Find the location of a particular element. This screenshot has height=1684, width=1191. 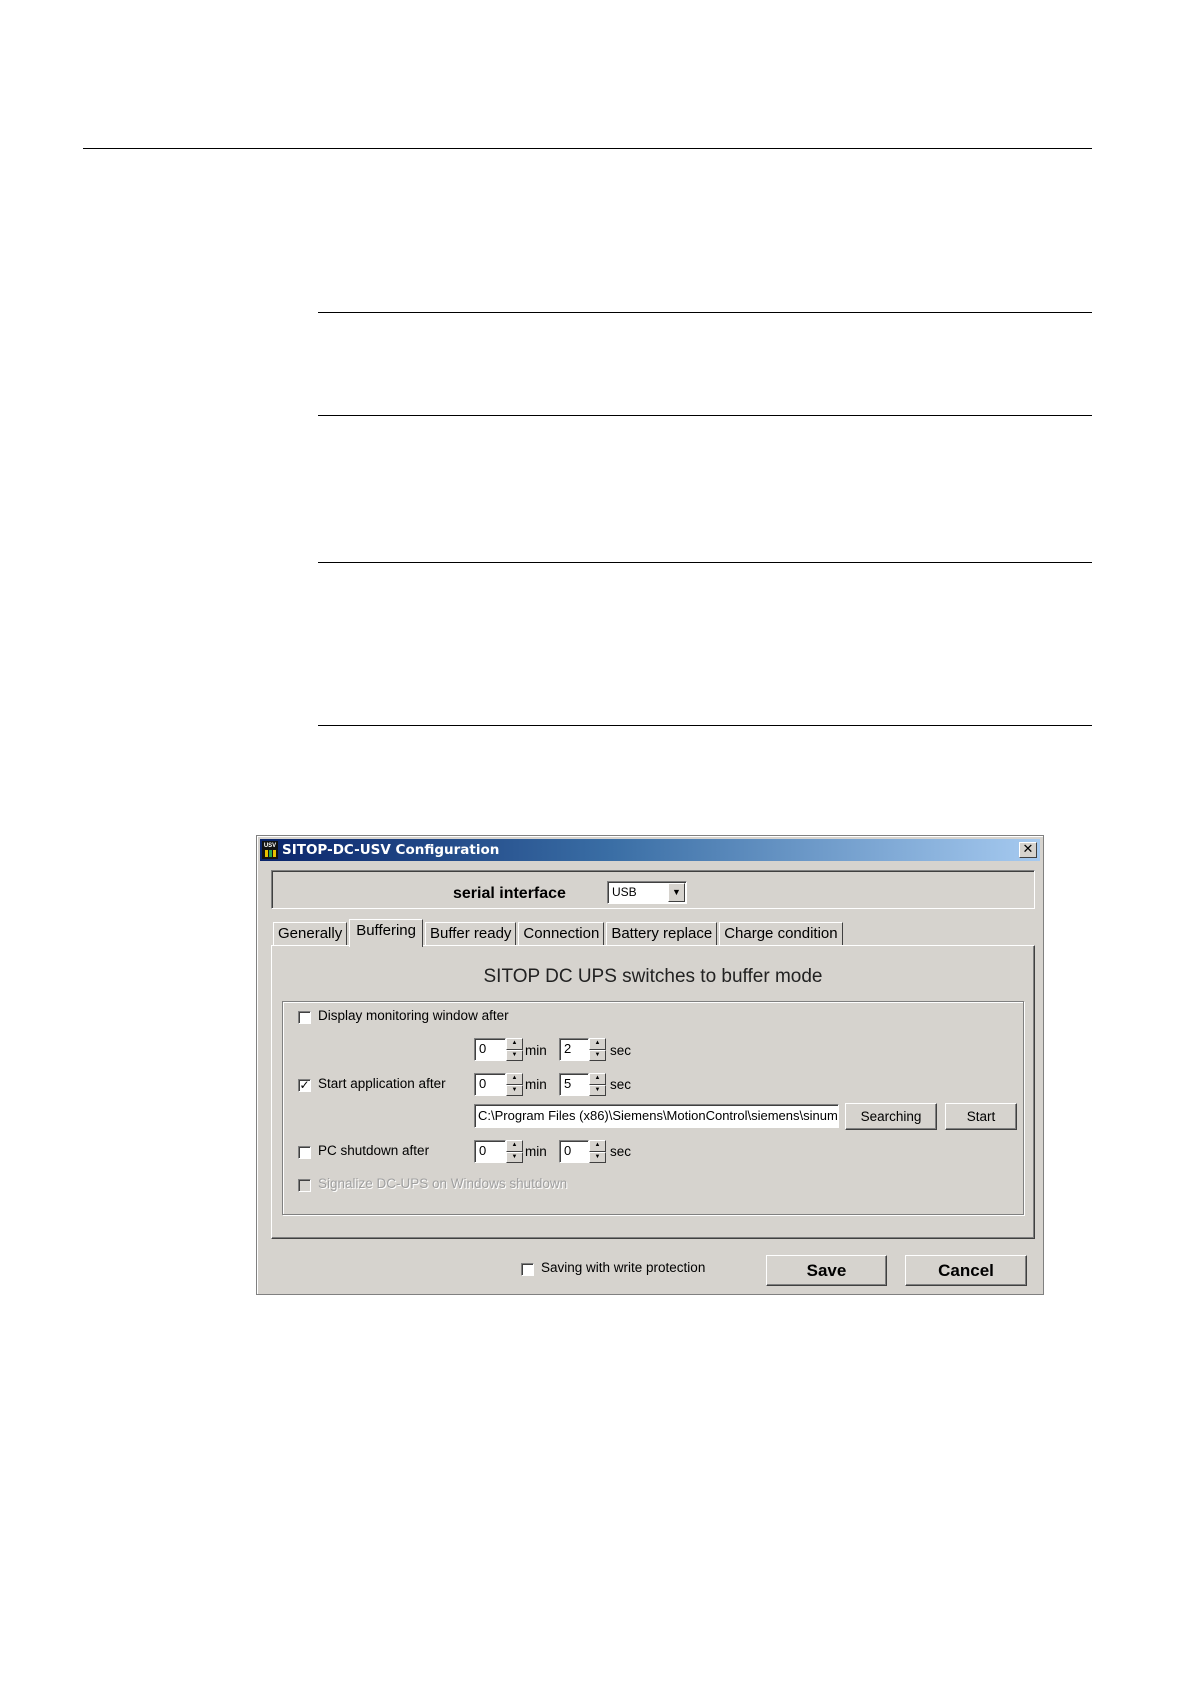

write-protection-label: Saving with write protection is located at coordinates (623, 1267).